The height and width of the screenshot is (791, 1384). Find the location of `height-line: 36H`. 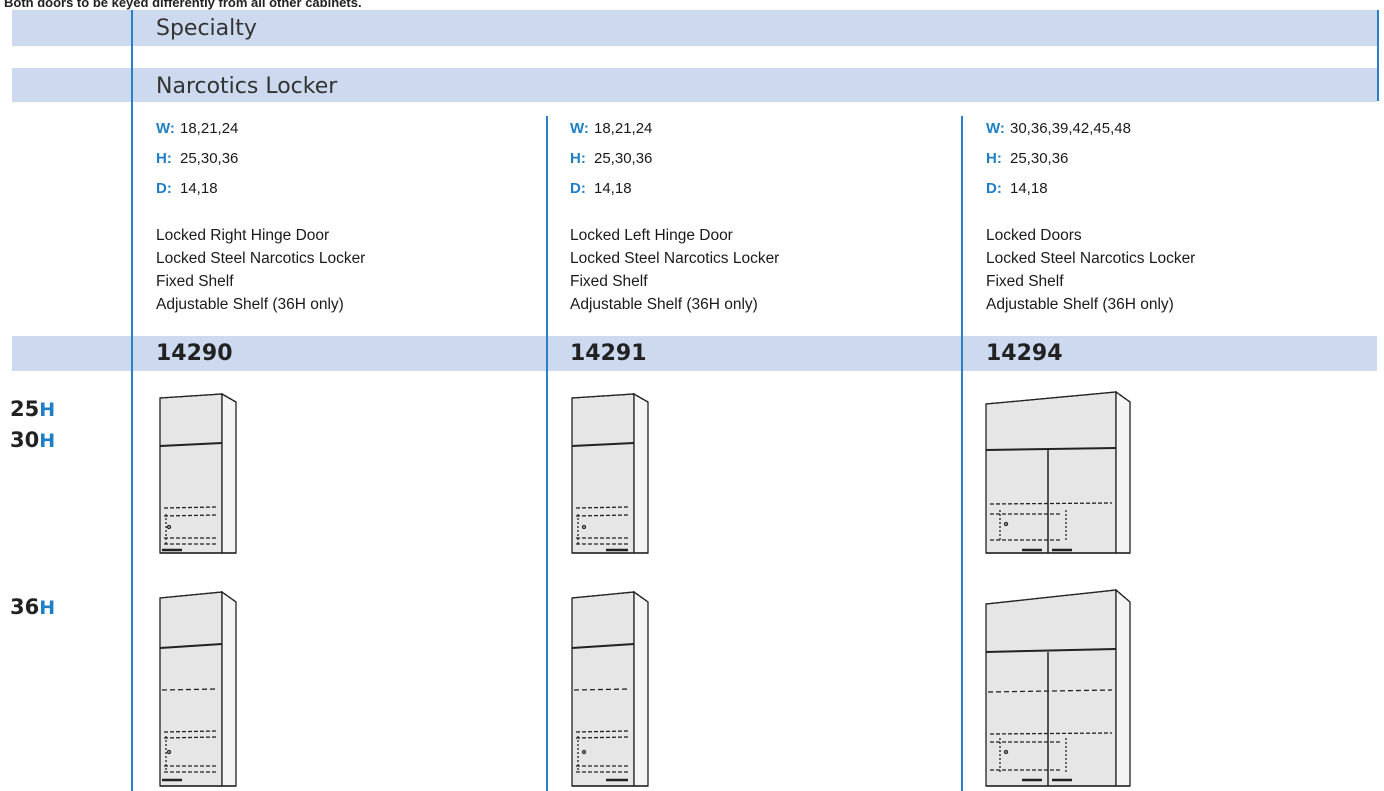

height-line: 36H is located at coordinates (32, 607).